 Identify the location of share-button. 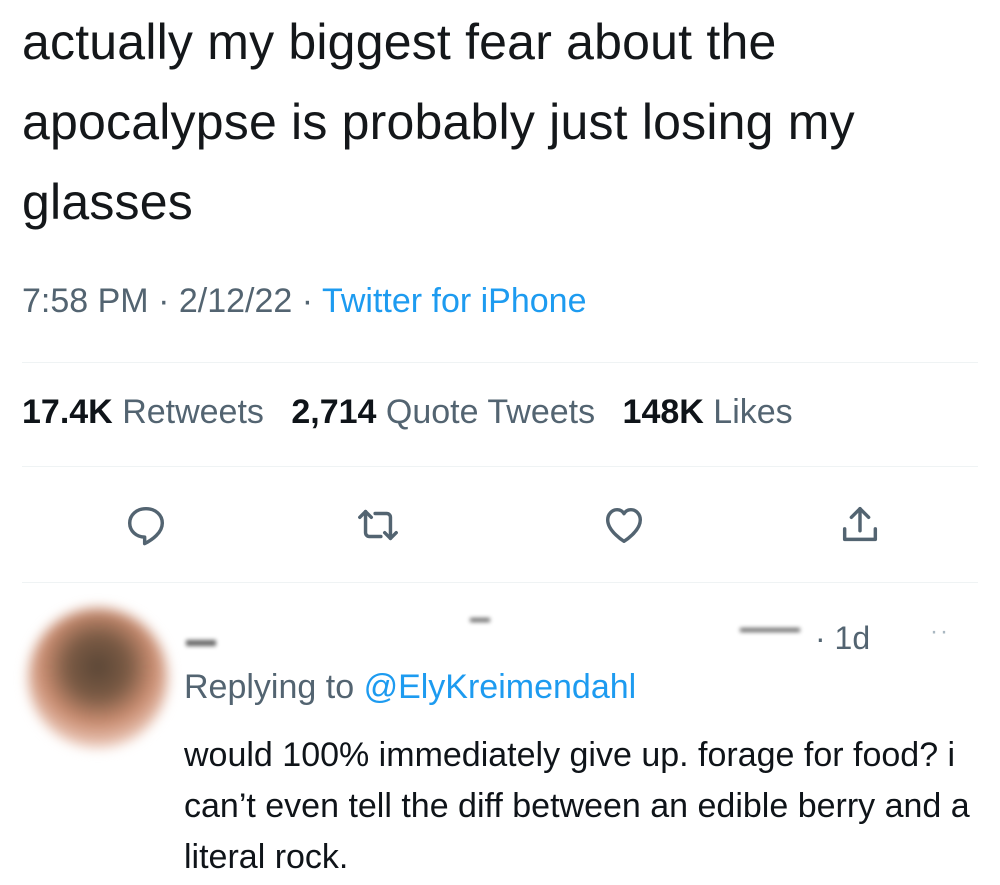
(860, 525).